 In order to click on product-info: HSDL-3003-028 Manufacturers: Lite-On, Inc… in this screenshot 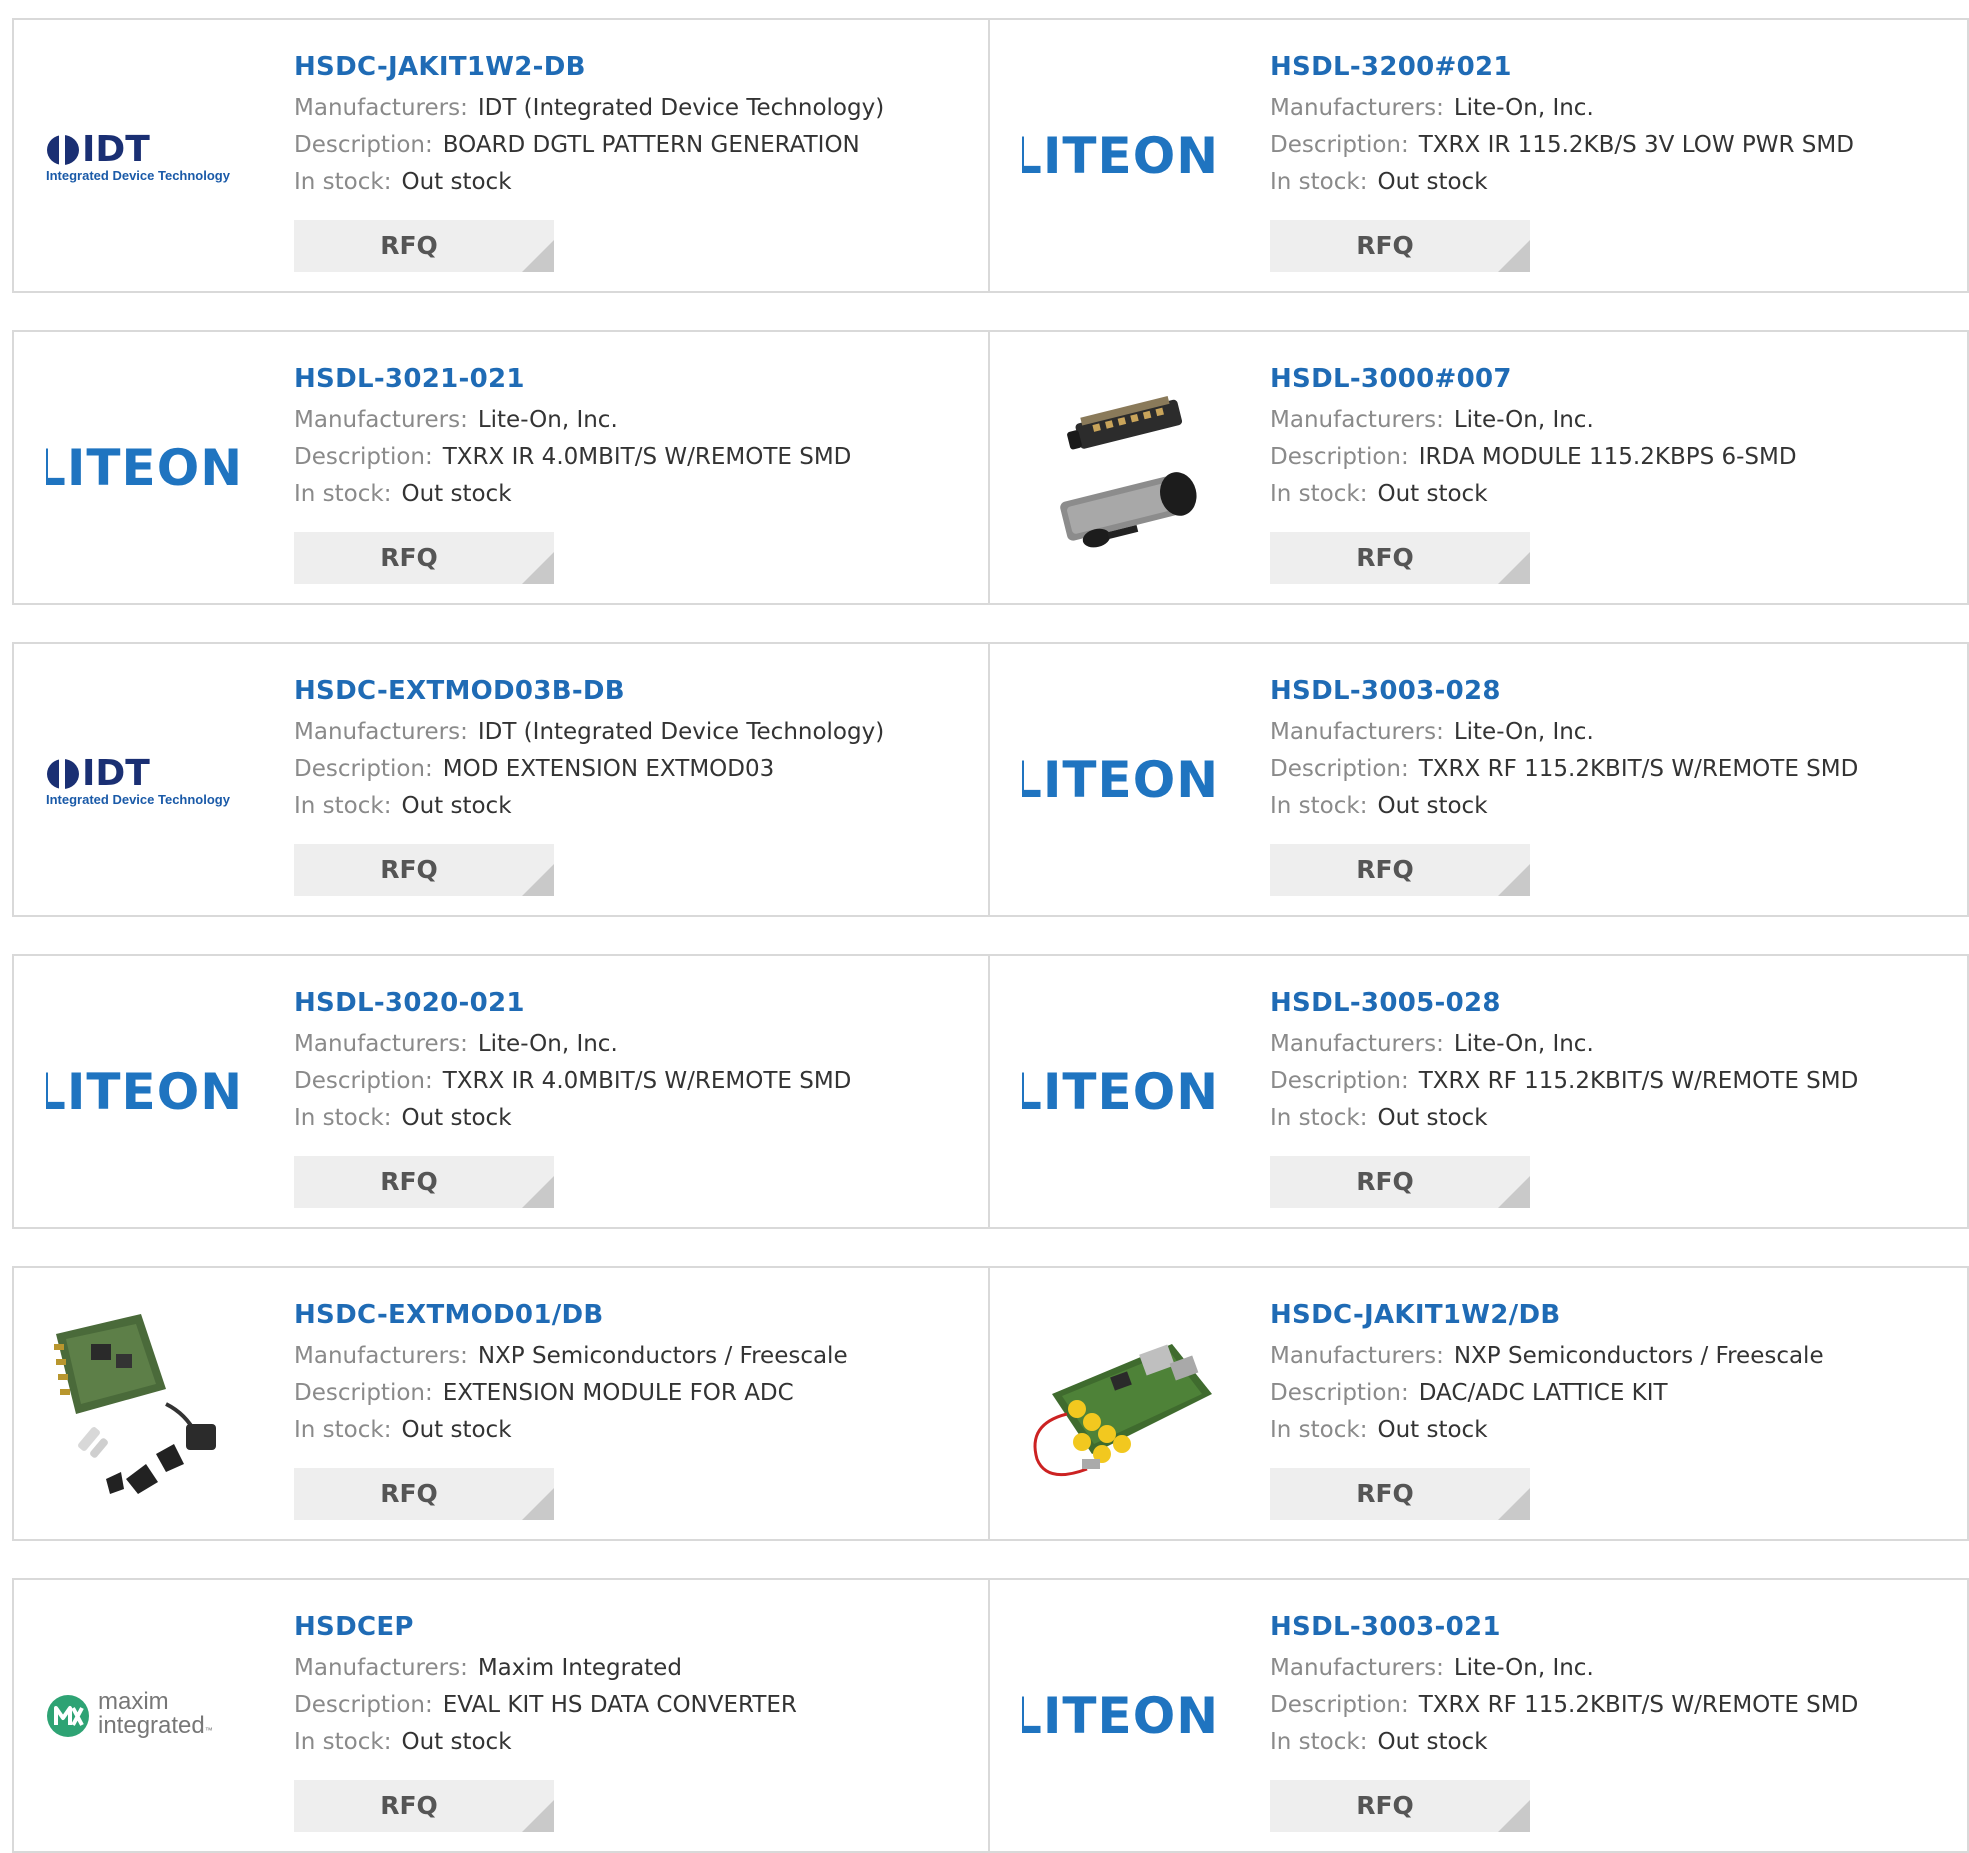, I will do `click(1613, 748)`.